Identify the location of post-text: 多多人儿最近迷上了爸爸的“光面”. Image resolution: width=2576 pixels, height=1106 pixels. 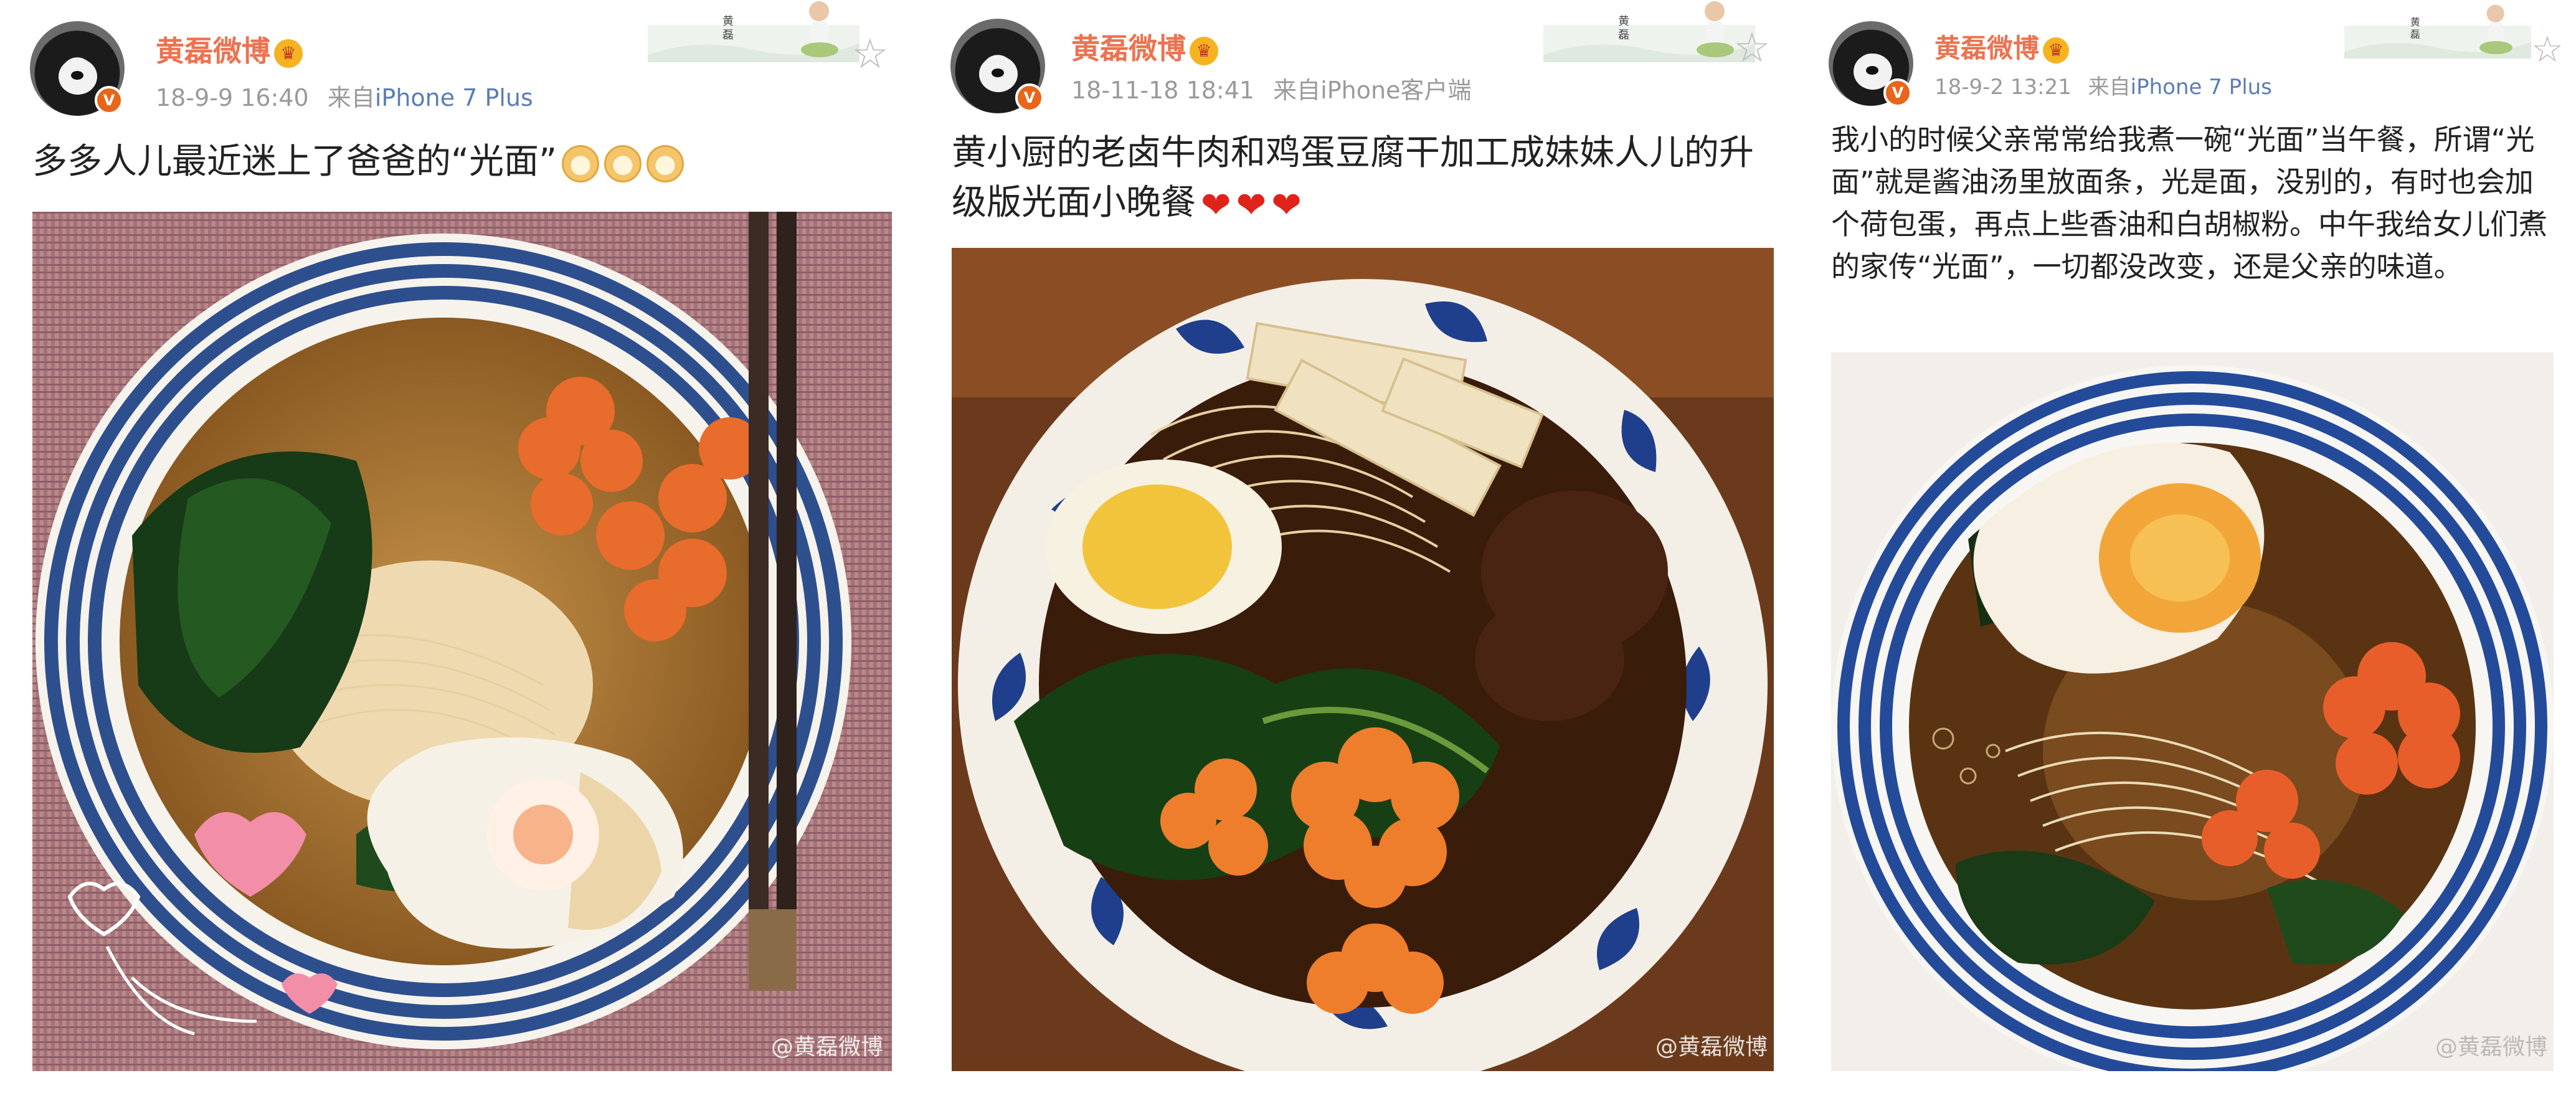
(468, 162).